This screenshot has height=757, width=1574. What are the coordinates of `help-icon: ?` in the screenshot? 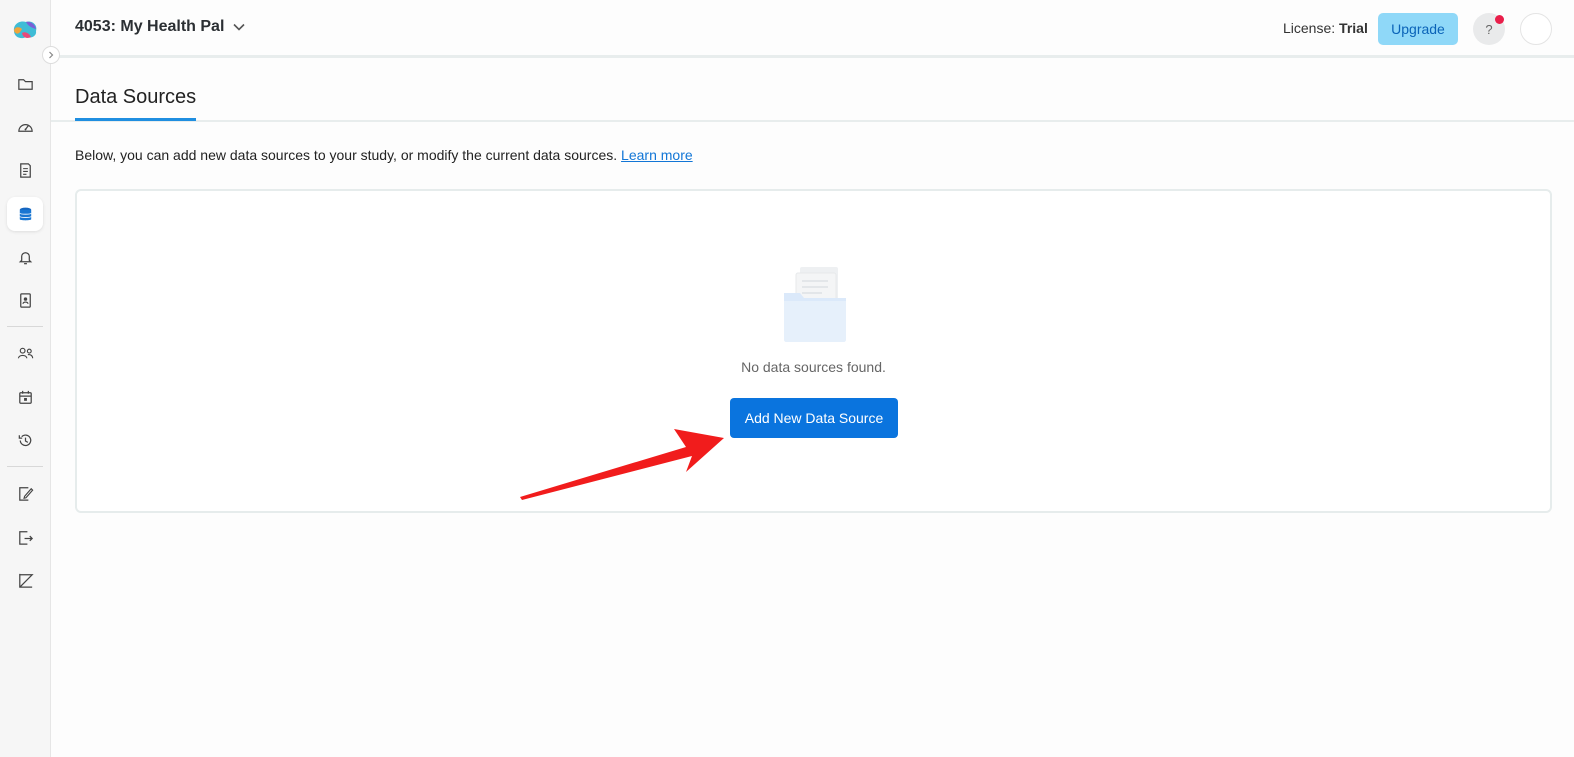 It's located at (1489, 29).